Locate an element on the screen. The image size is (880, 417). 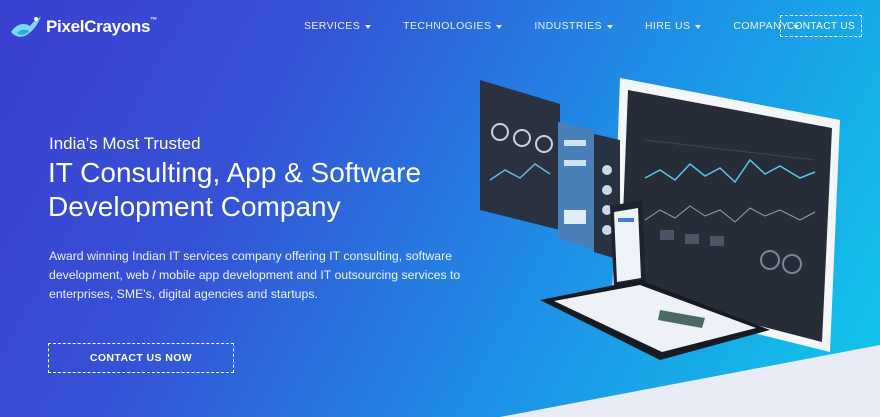
brand-name: PixelCrayons™ is located at coordinates (101, 26).